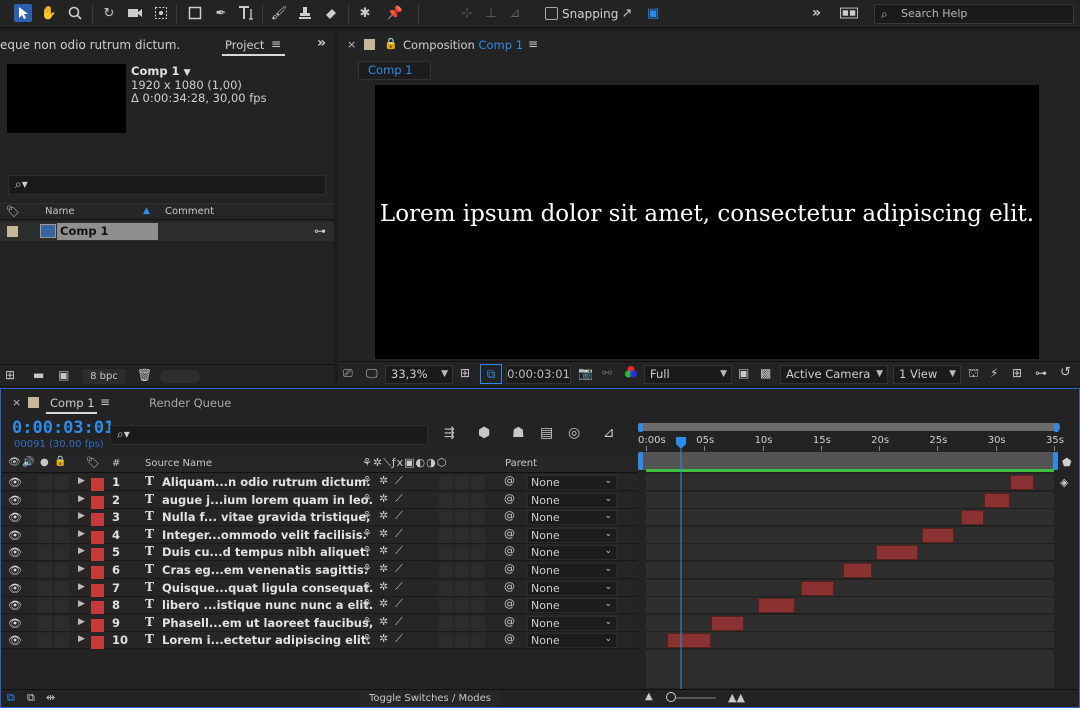 Image resolution: width=1080 pixels, height=708 pixels. Describe the element at coordinates (266, 552) in the screenshot. I see `layer-source-name: Duis cu...d tempus nibh aliquet.` at that location.